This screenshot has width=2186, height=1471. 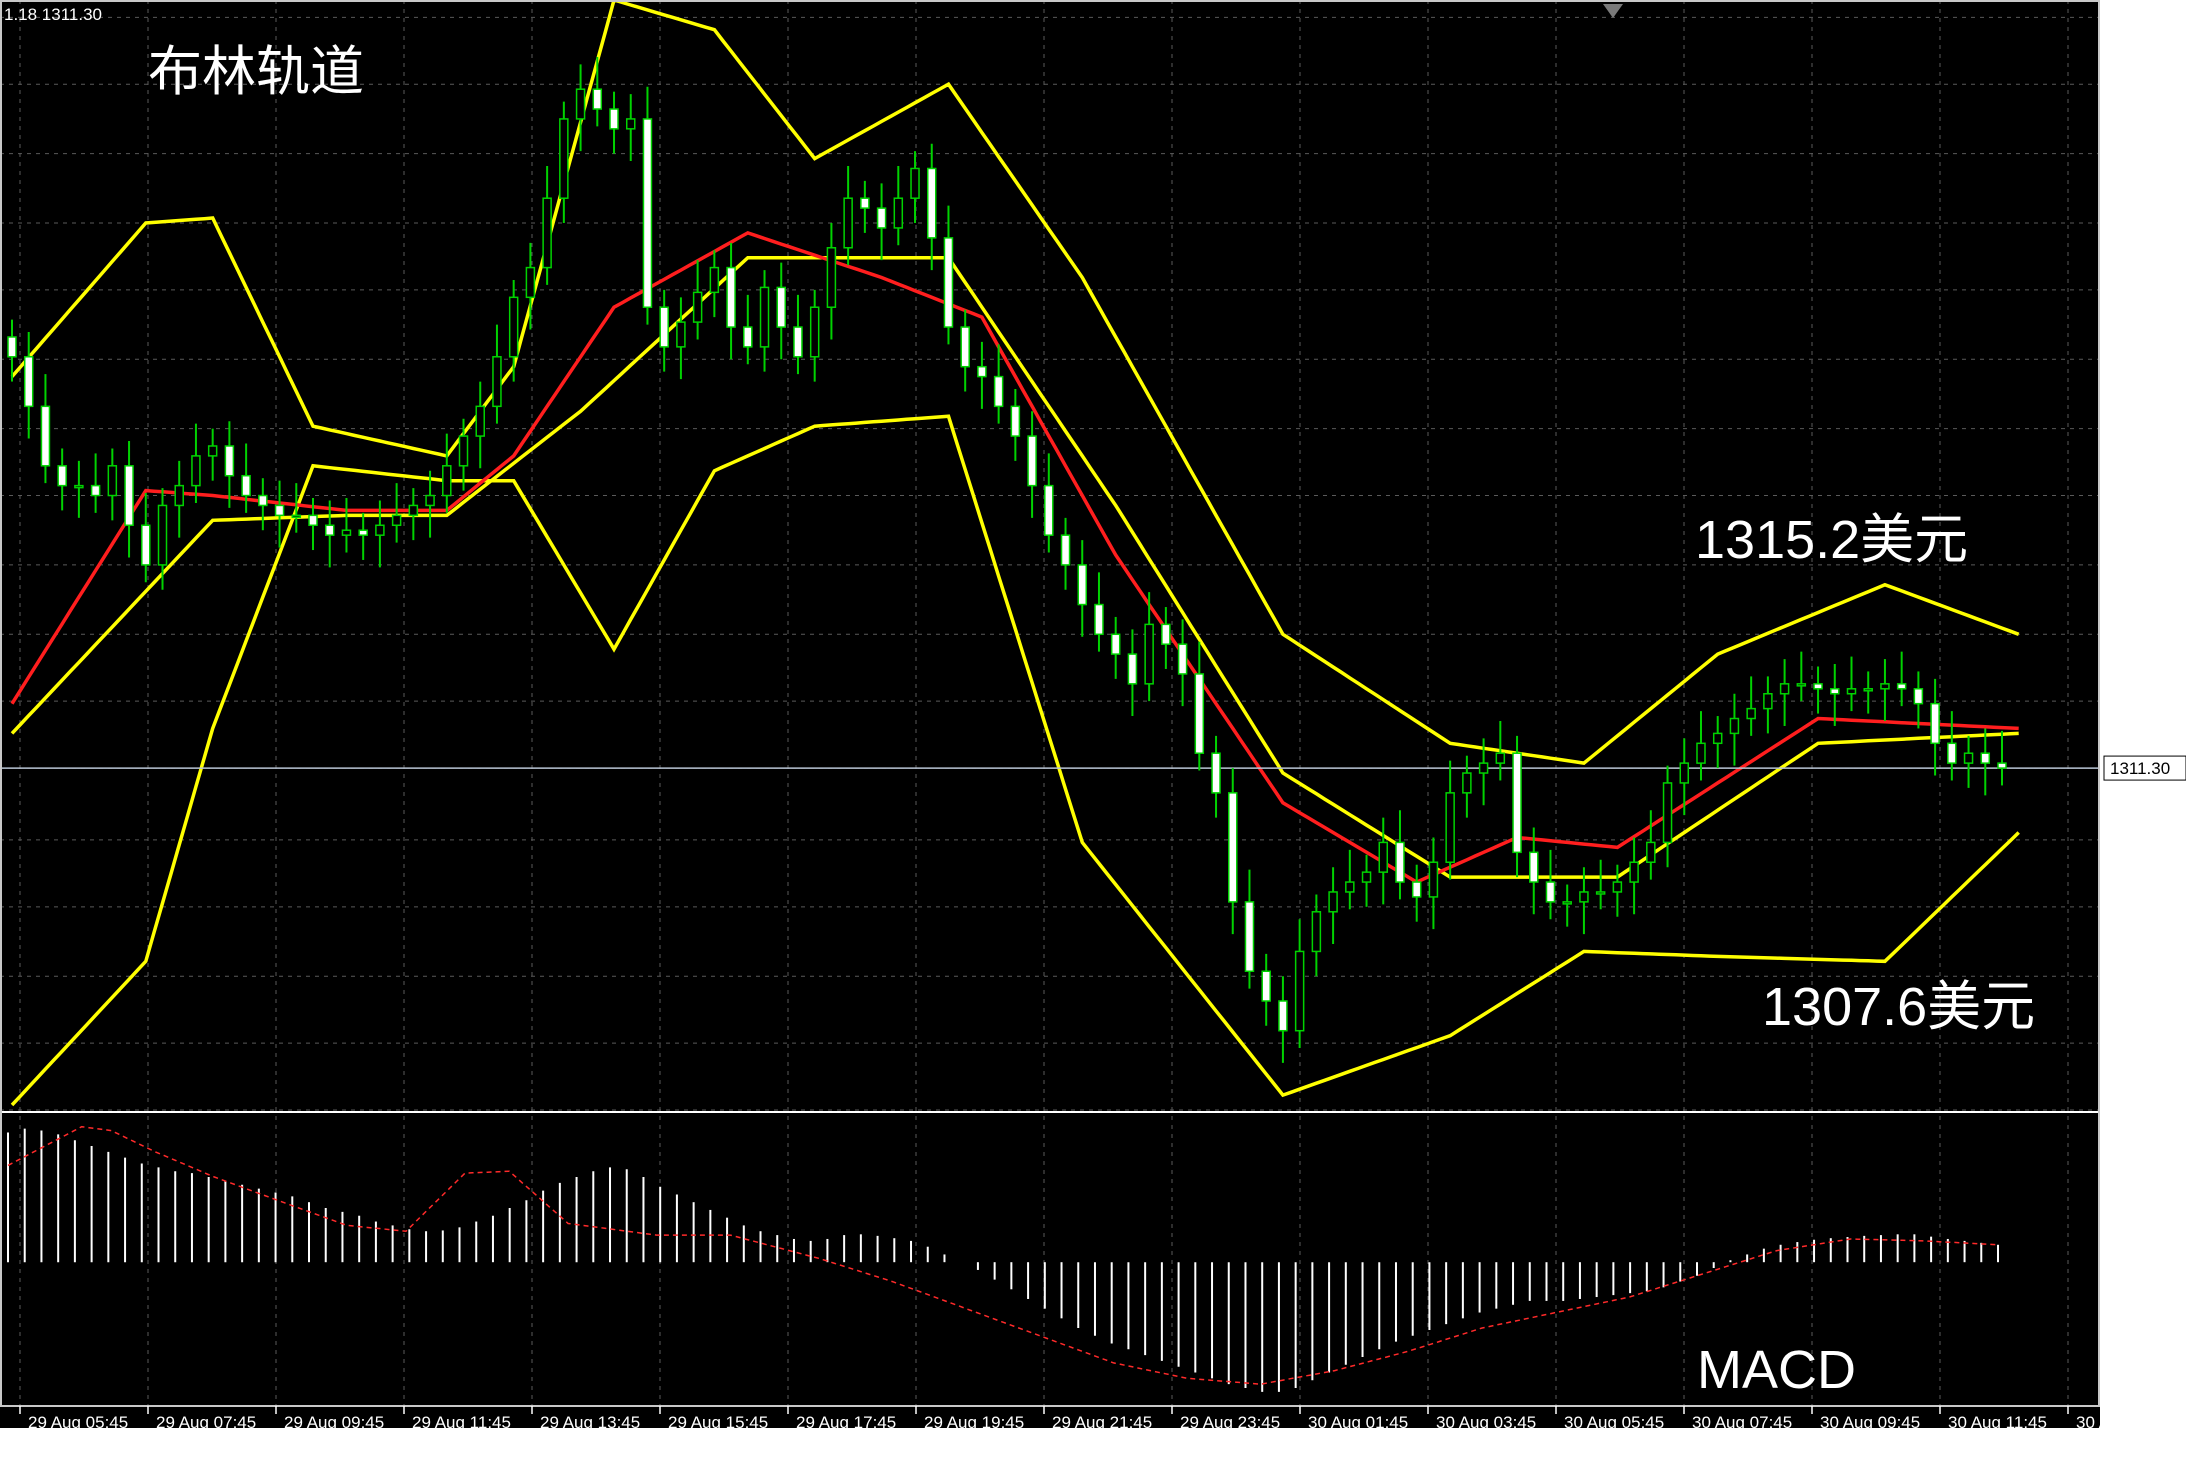 I want to click on chart-title: 布林轨道, so click(x=256, y=72).